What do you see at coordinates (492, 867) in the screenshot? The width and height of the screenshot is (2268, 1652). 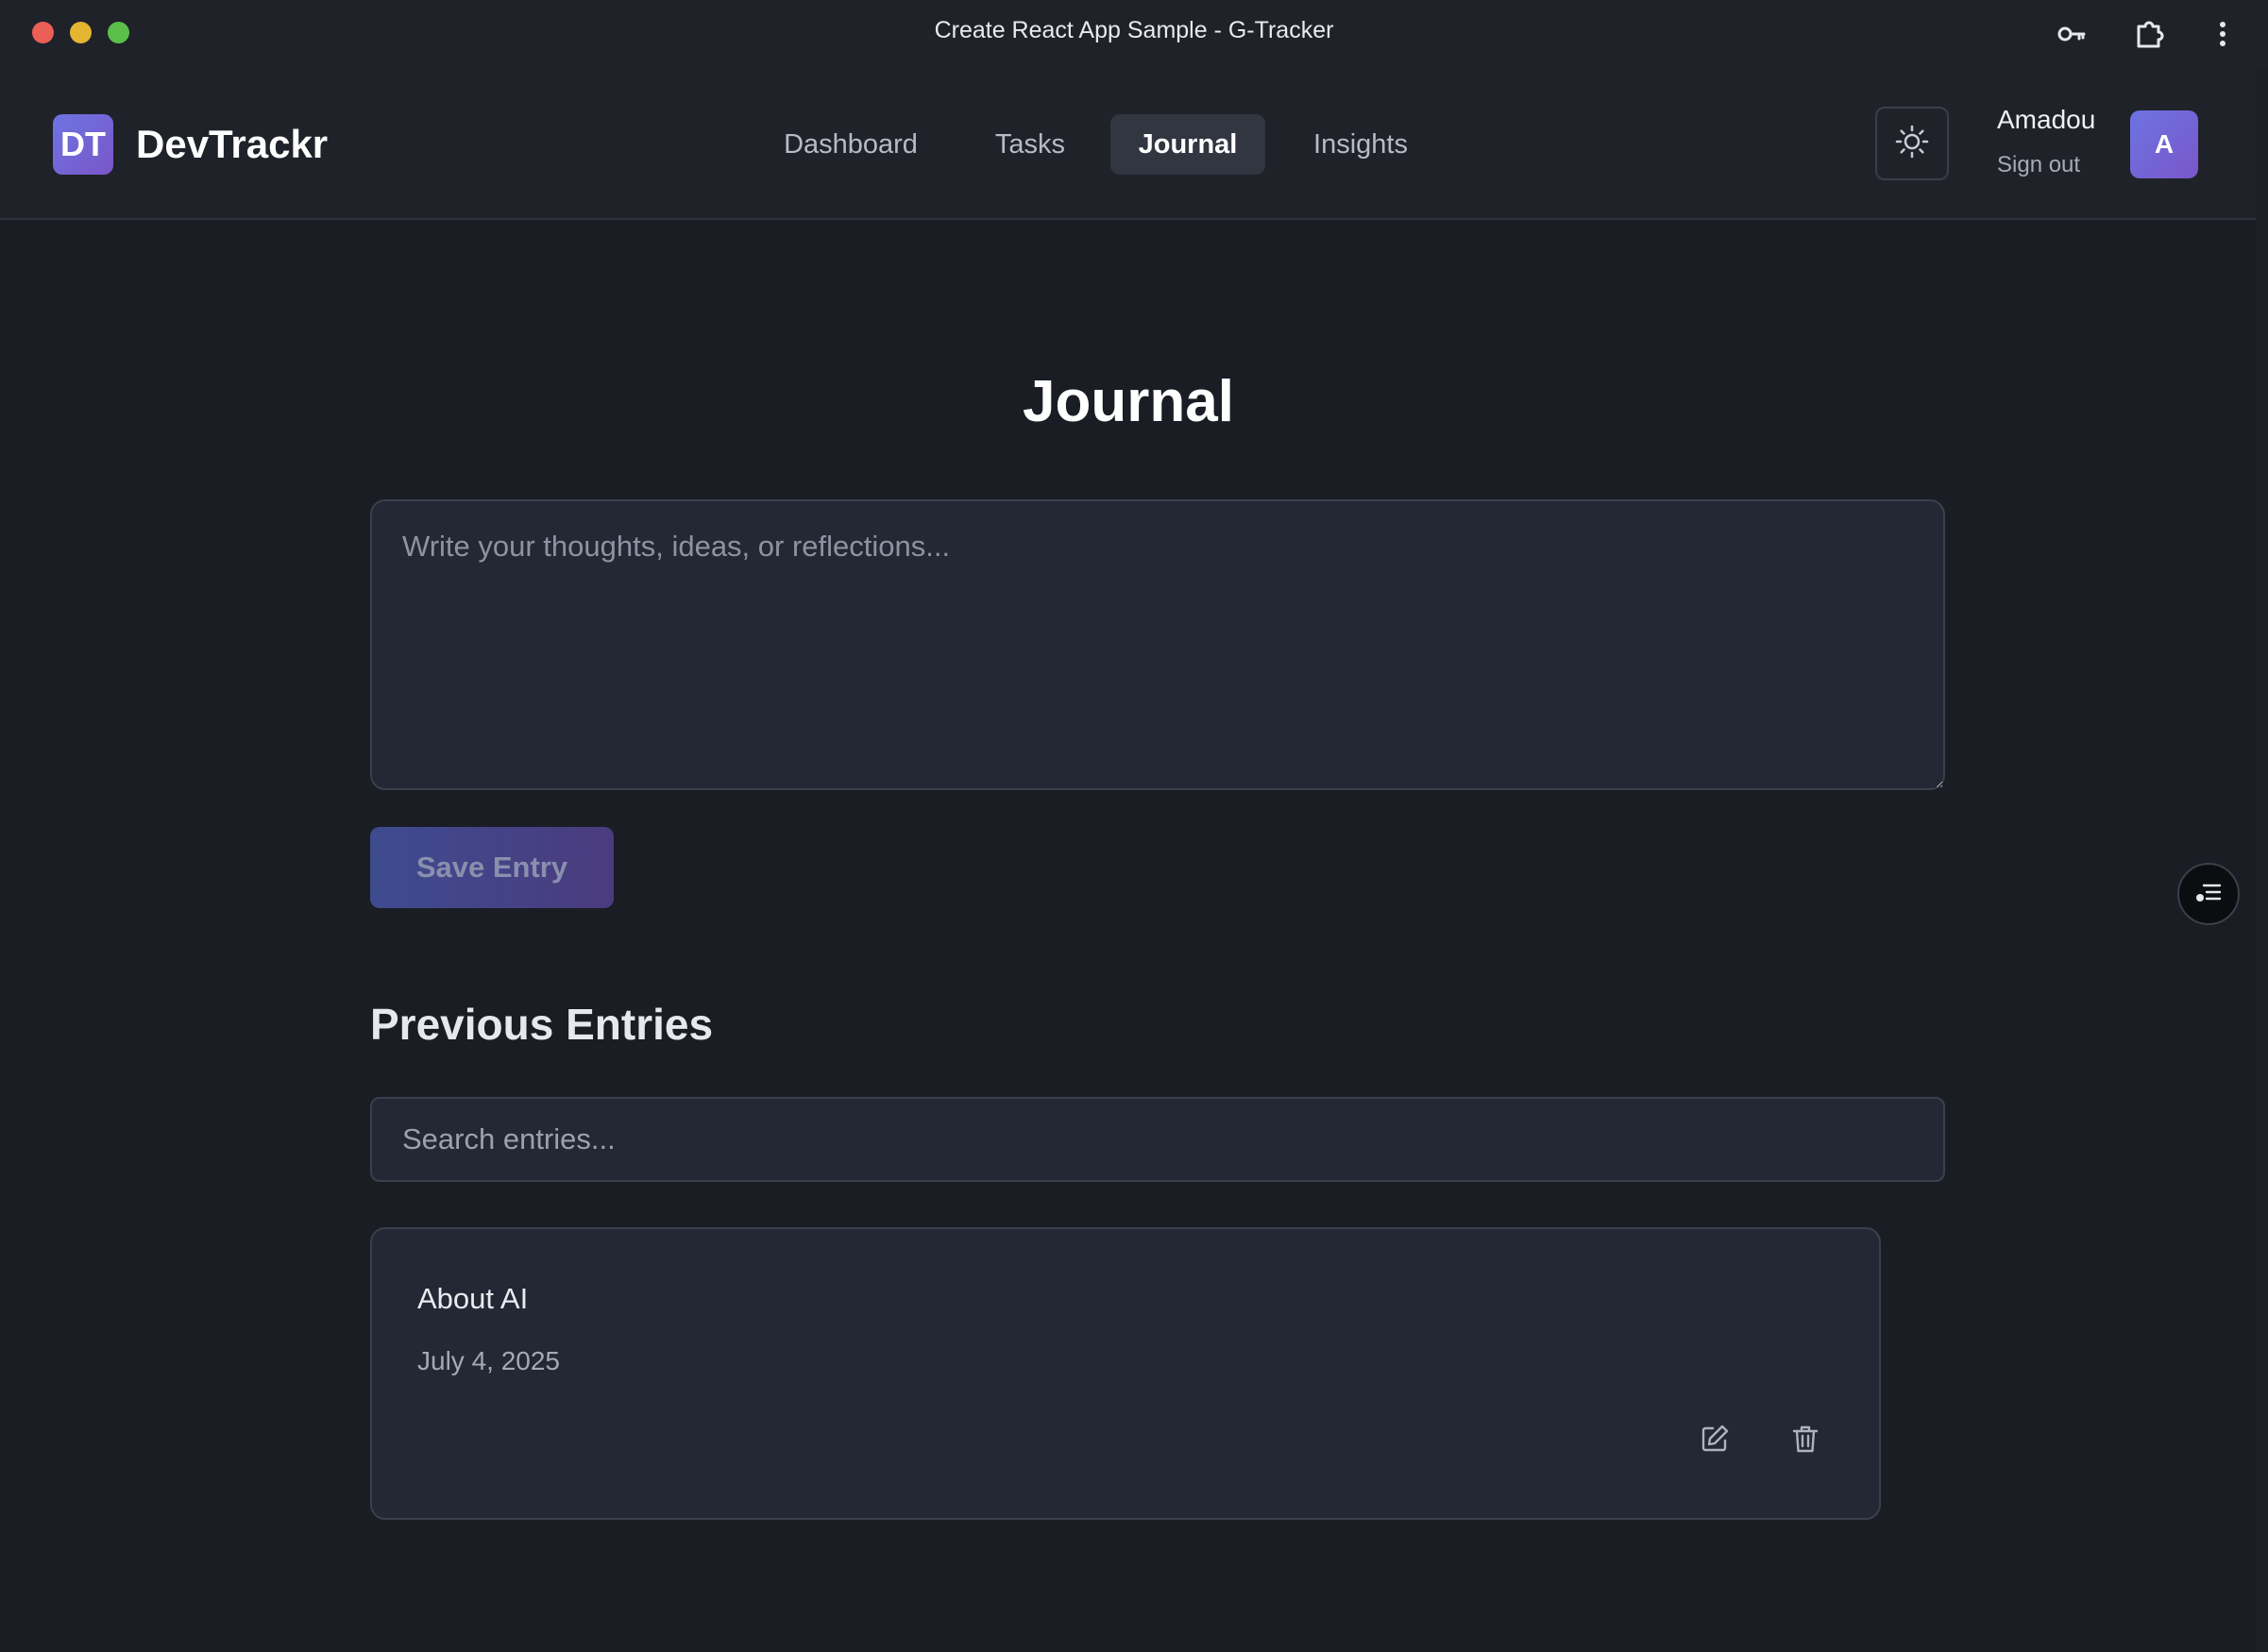 I see `save-entry-button: Save Entry` at bounding box center [492, 867].